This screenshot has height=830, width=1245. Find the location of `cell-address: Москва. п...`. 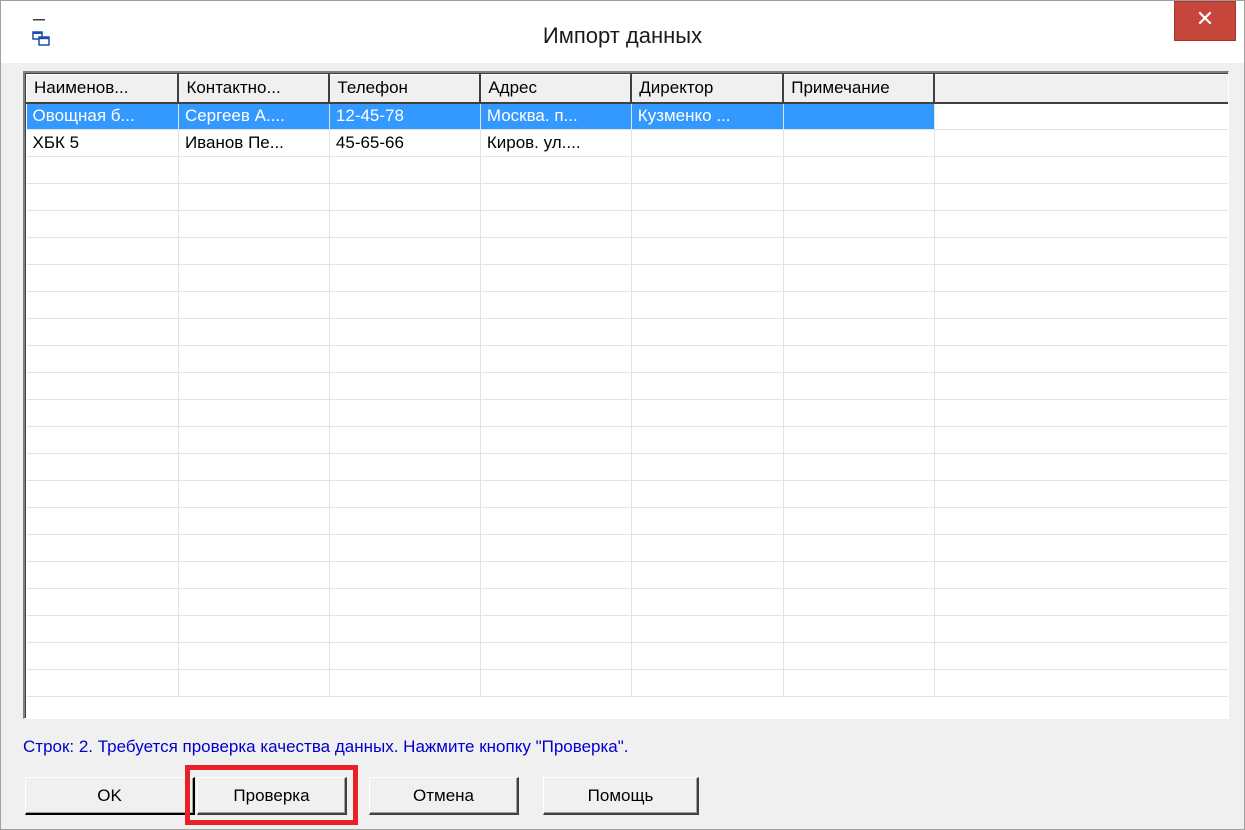

cell-address: Москва. п... is located at coordinates (556, 116).